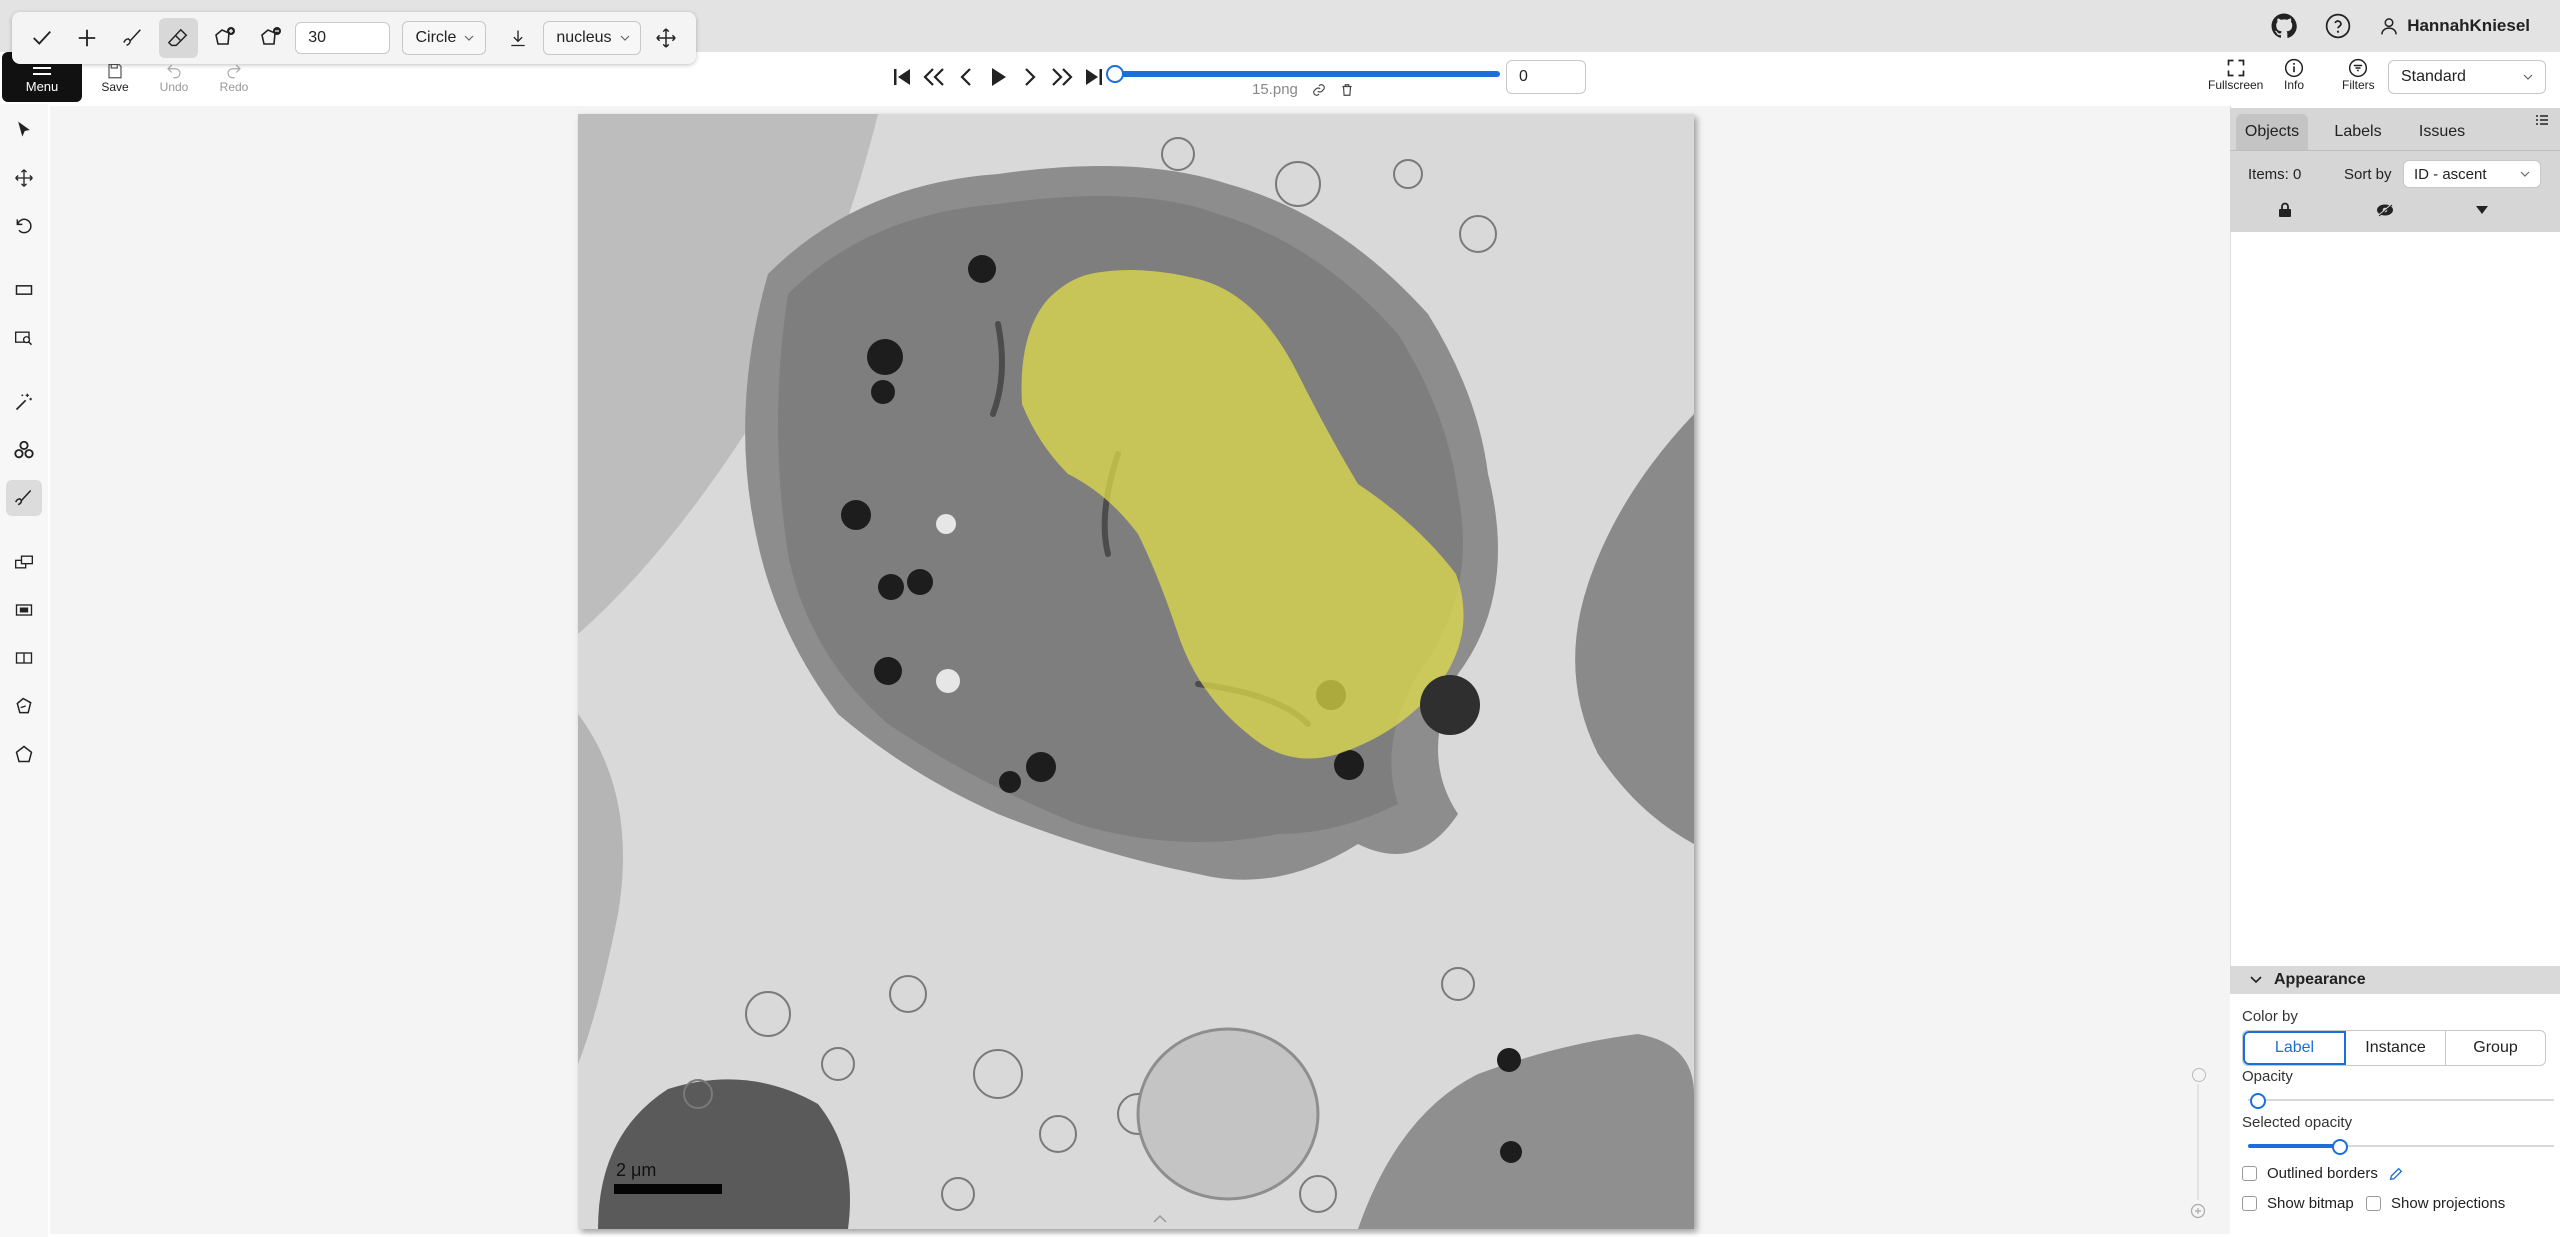  Describe the element at coordinates (2396, 1174) in the screenshot. I see `pencil-icon` at that location.